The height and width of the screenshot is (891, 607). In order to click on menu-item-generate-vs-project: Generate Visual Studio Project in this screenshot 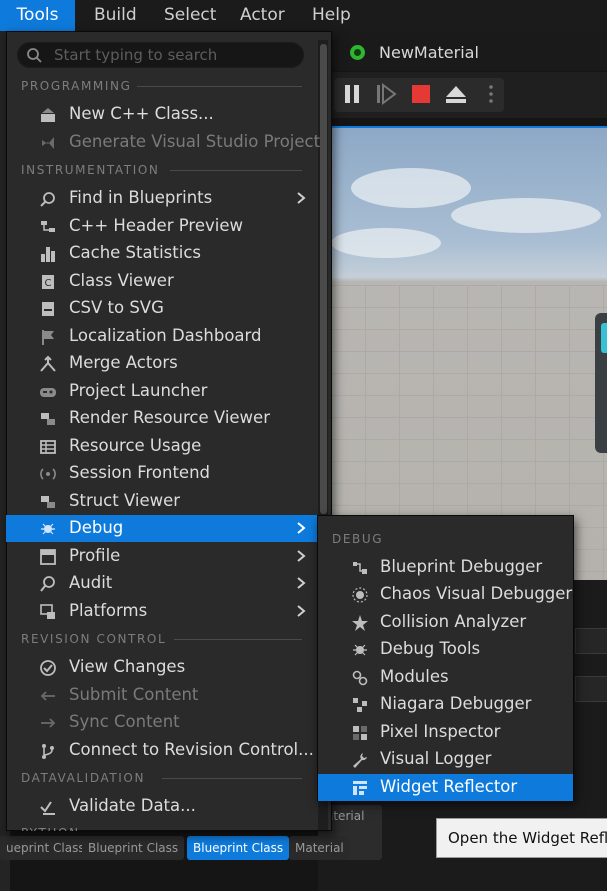, I will do `click(163, 142)`.